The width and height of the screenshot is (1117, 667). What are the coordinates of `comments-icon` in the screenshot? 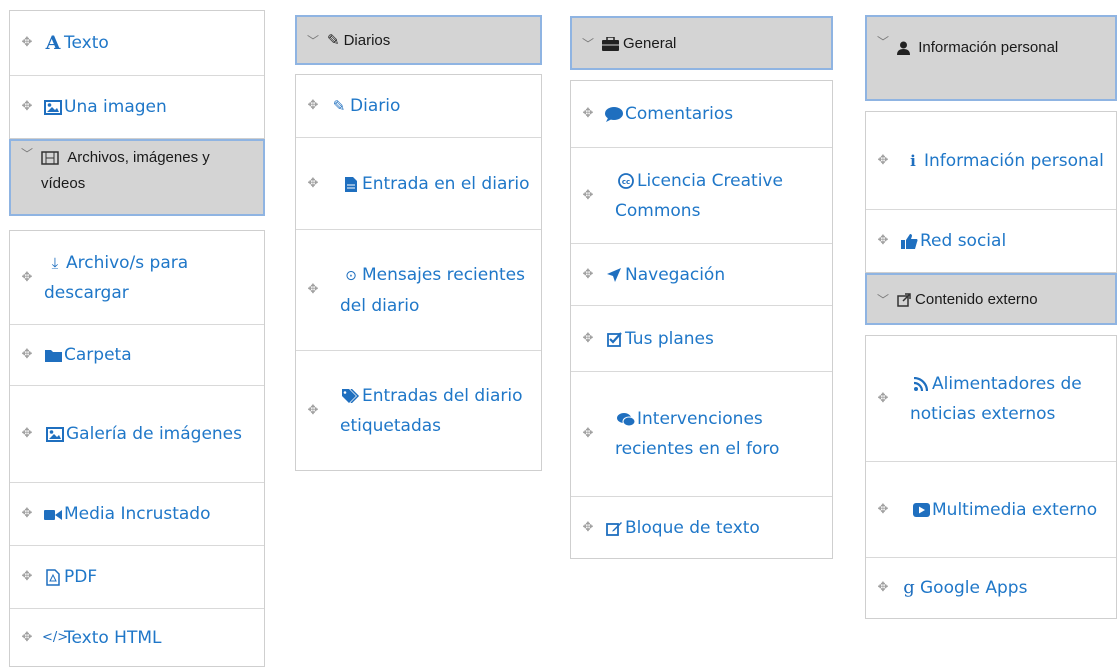 It's located at (626, 419).